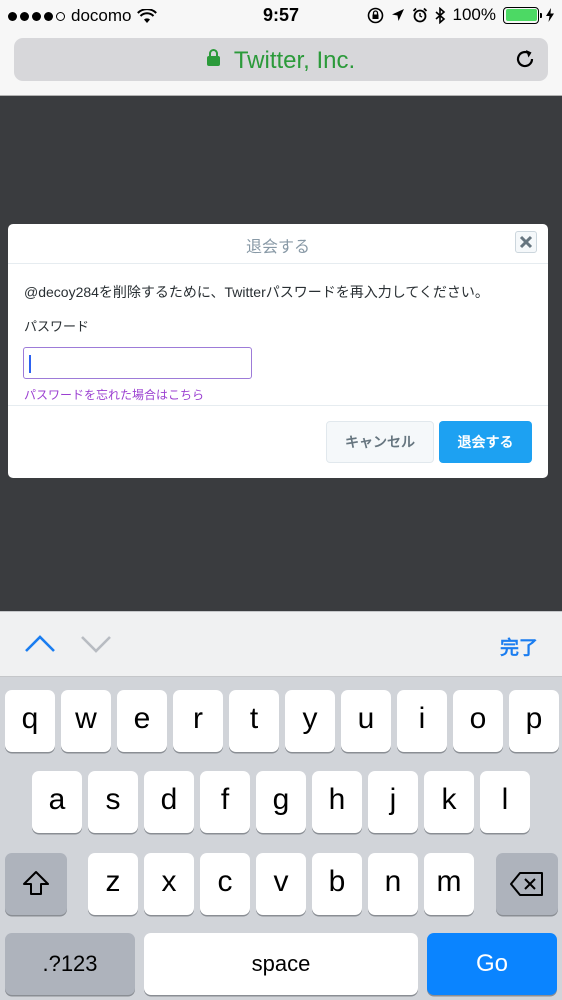 This screenshot has height=1000, width=562. I want to click on done-button: 完了, so click(519, 646).